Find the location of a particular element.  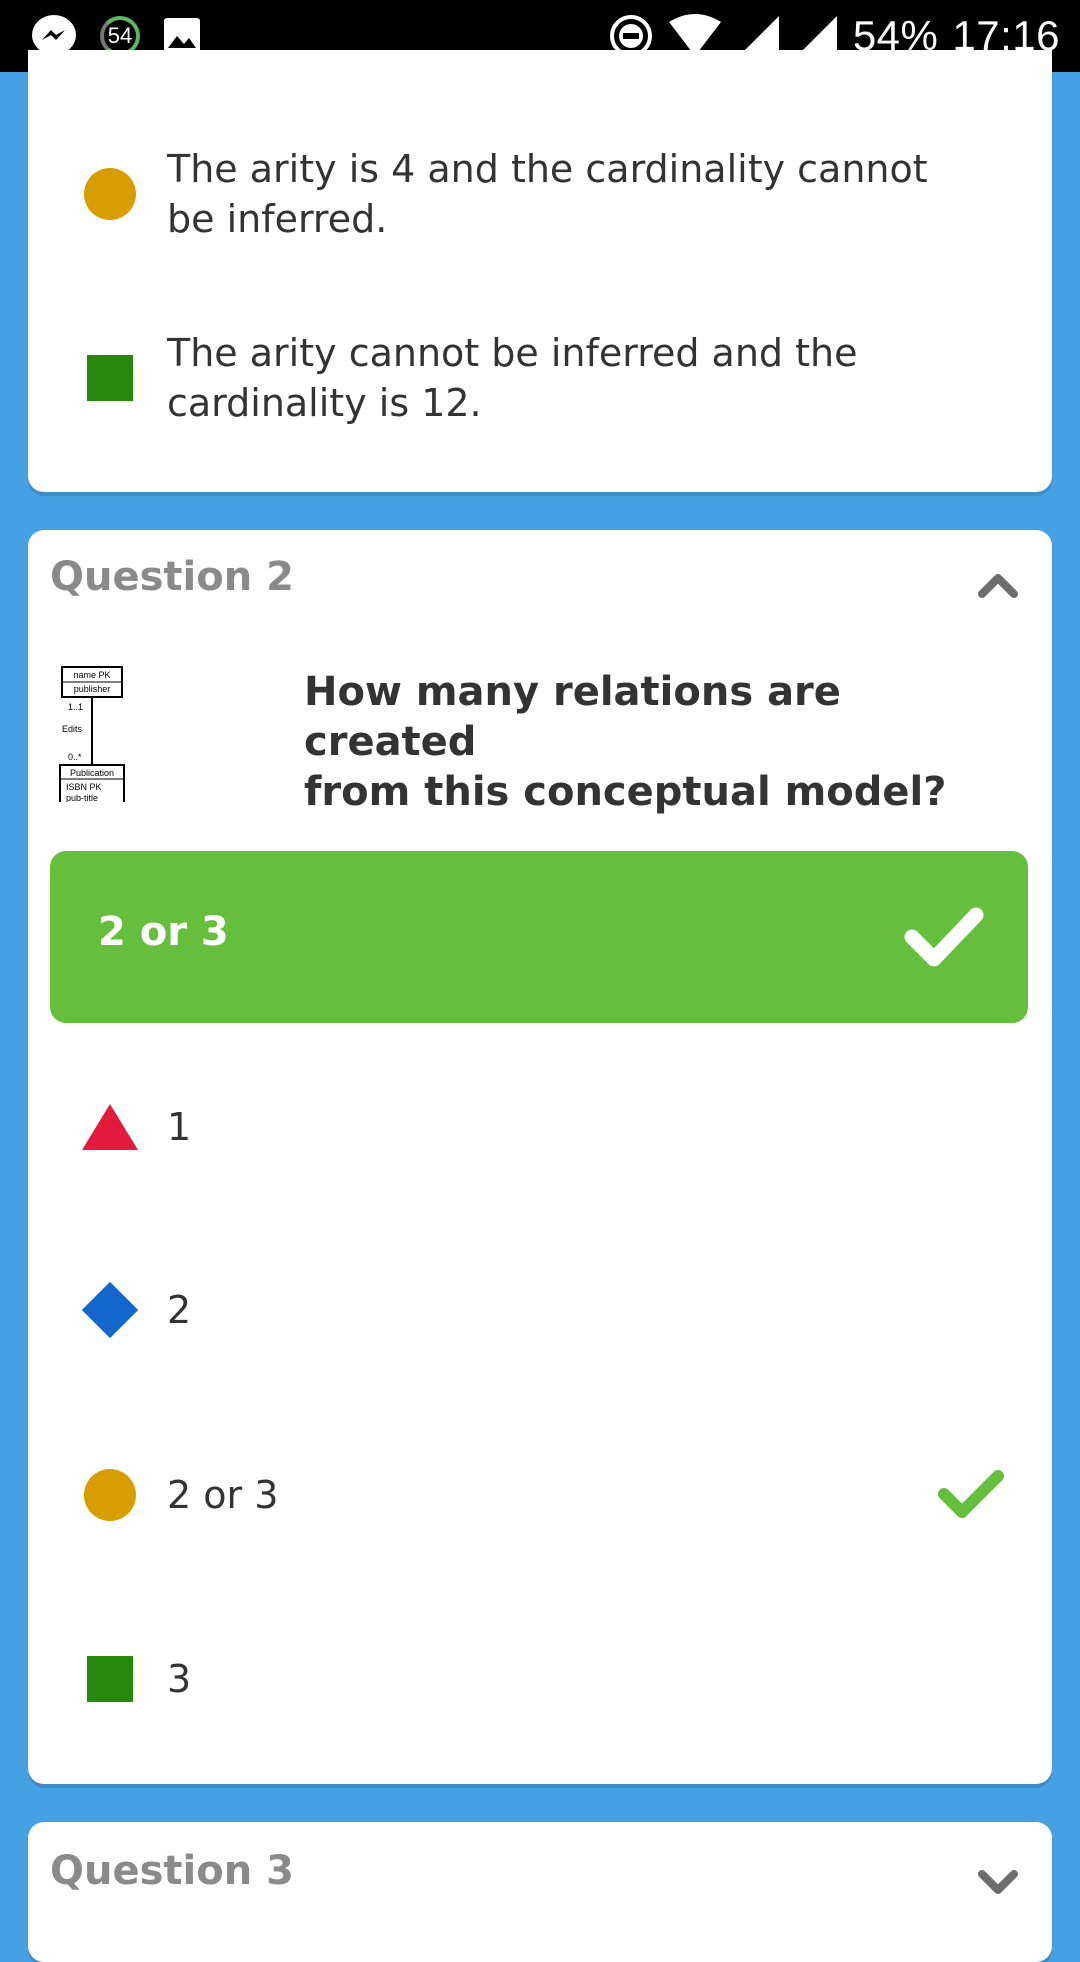

answer-option-text: cardinality is 12. is located at coordinates (324, 403).